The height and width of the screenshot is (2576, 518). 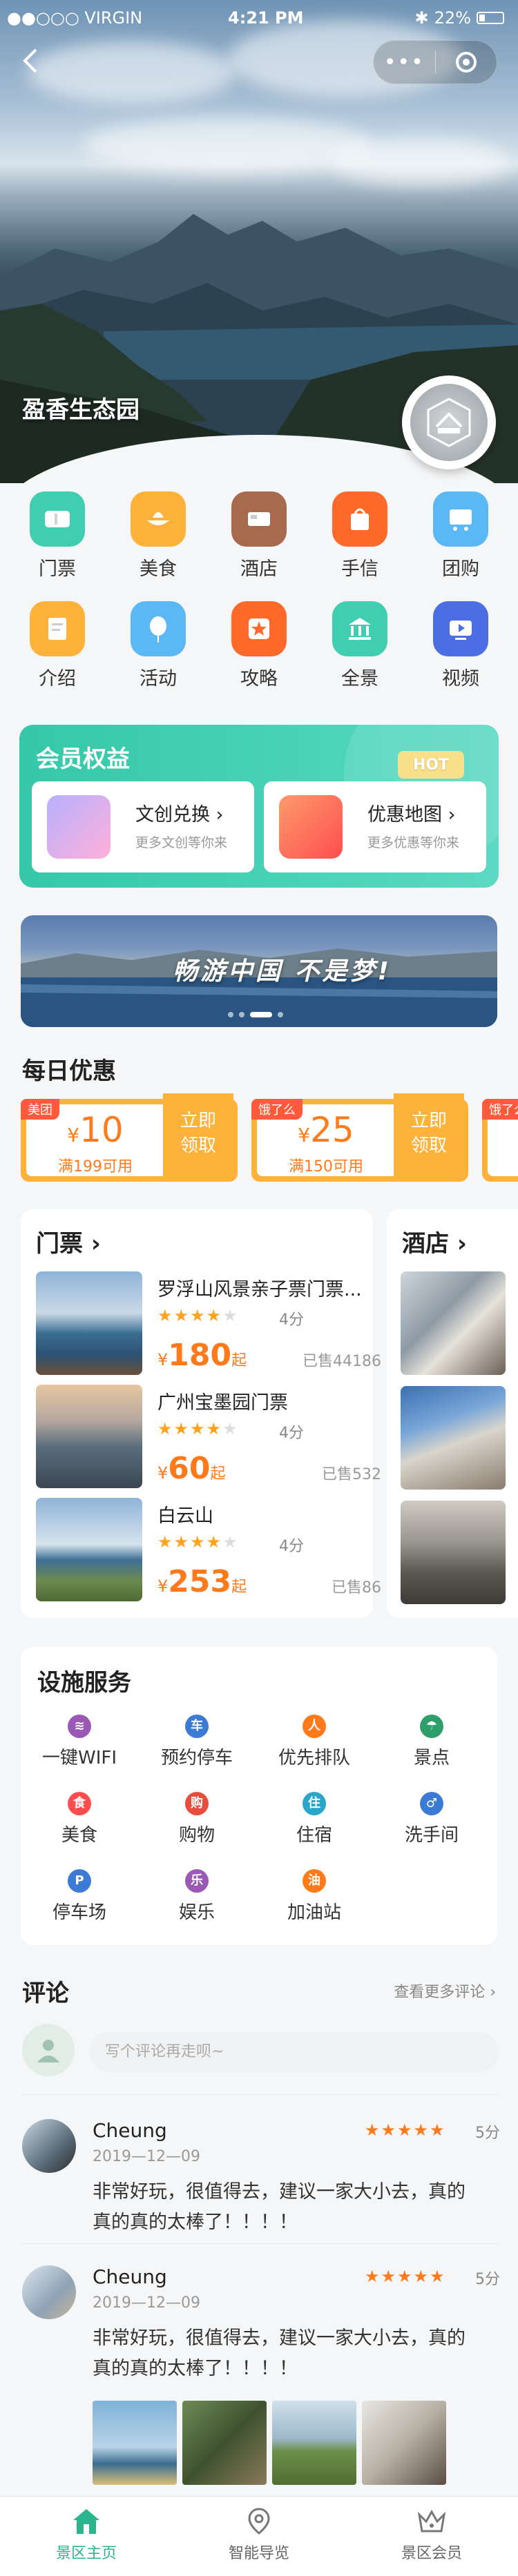 I want to click on promo-banner: 畅游中国 不是梦!, so click(x=259, y=971).